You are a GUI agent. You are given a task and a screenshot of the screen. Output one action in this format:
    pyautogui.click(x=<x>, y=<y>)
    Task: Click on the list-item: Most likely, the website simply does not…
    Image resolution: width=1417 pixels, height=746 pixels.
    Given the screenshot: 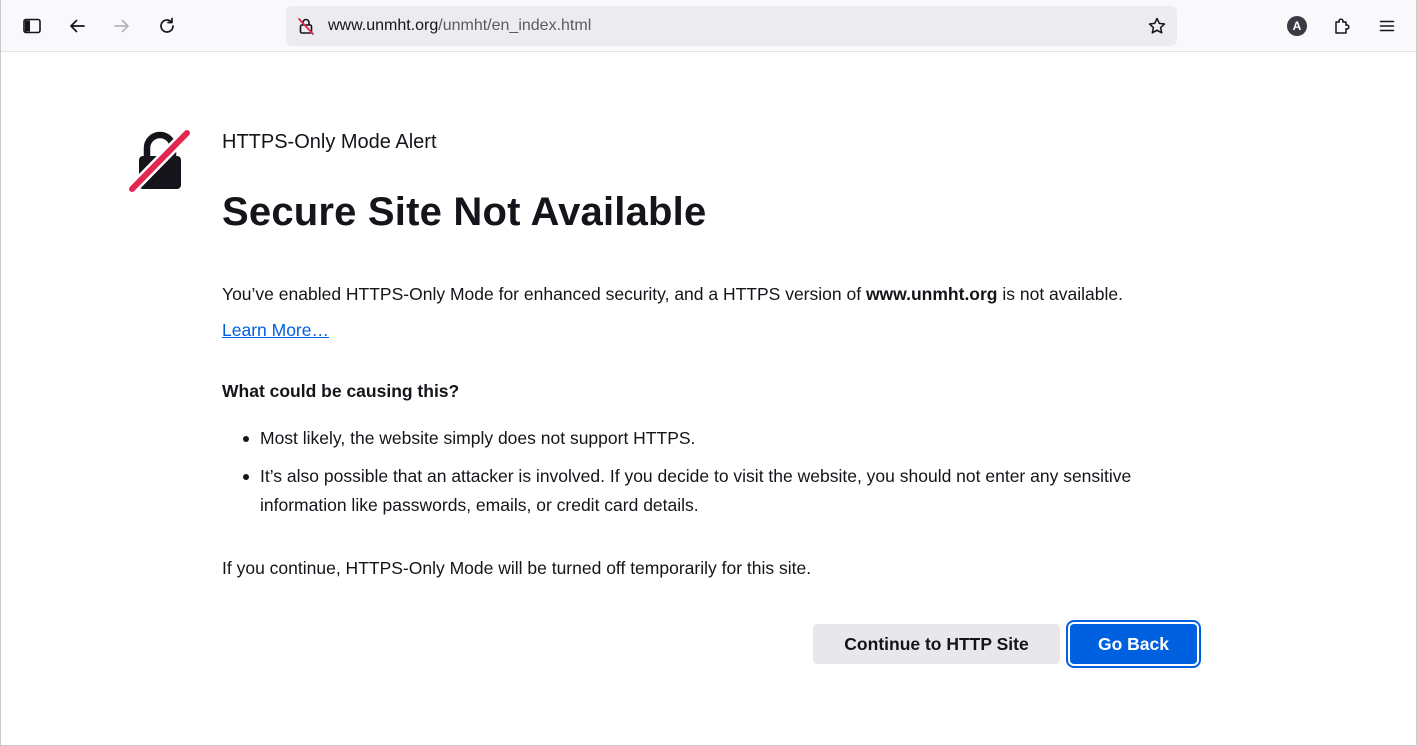 What is the action you would take?
    pyautogui.click(x=717, y=438)
    